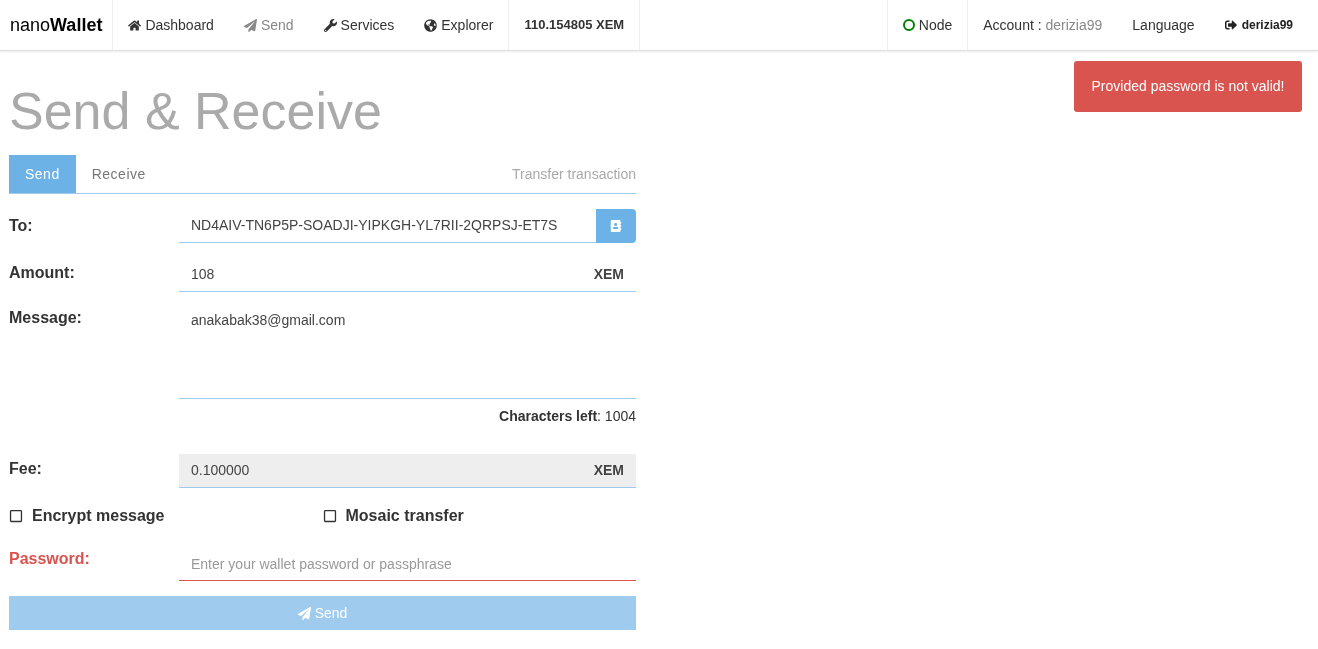 Image resolution: width=1318 pixels, height=649 pixels. Describe the element at coordinates (479, 516) in the screenshot. I see `checkbox-option: Mosaic transfer` at that location.